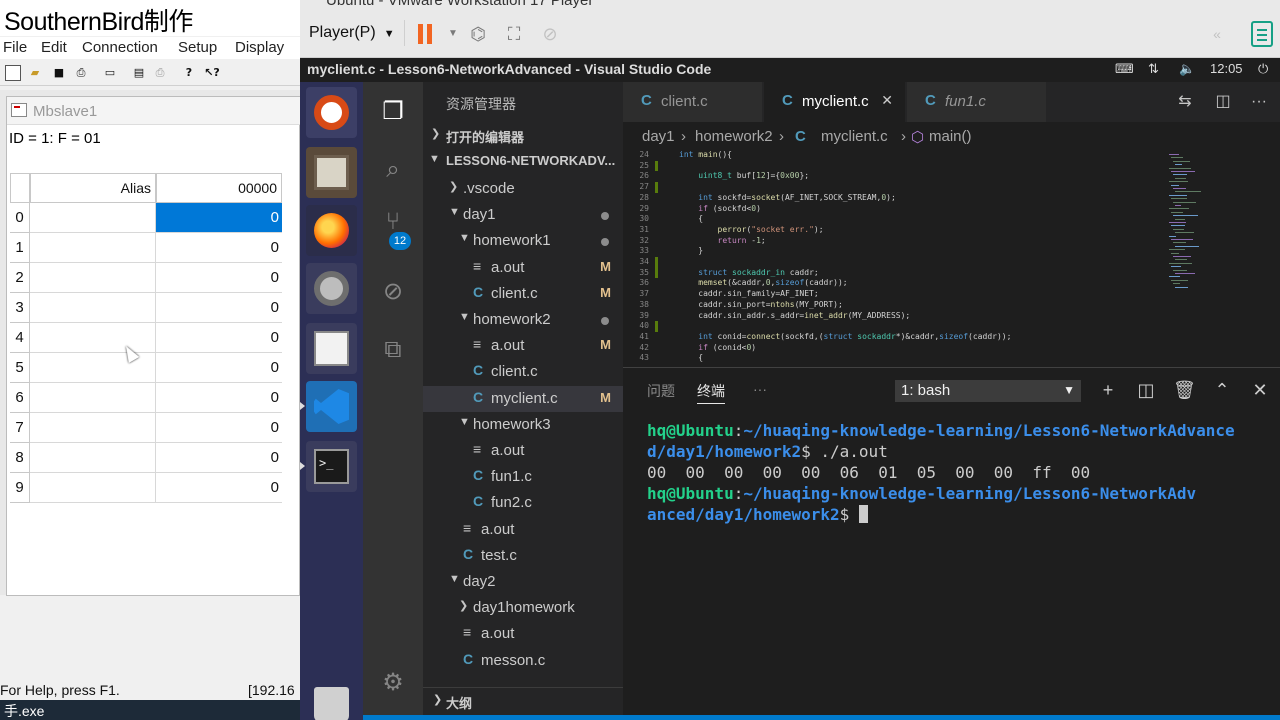  I want to click on trash-icon, so click(331, 699).